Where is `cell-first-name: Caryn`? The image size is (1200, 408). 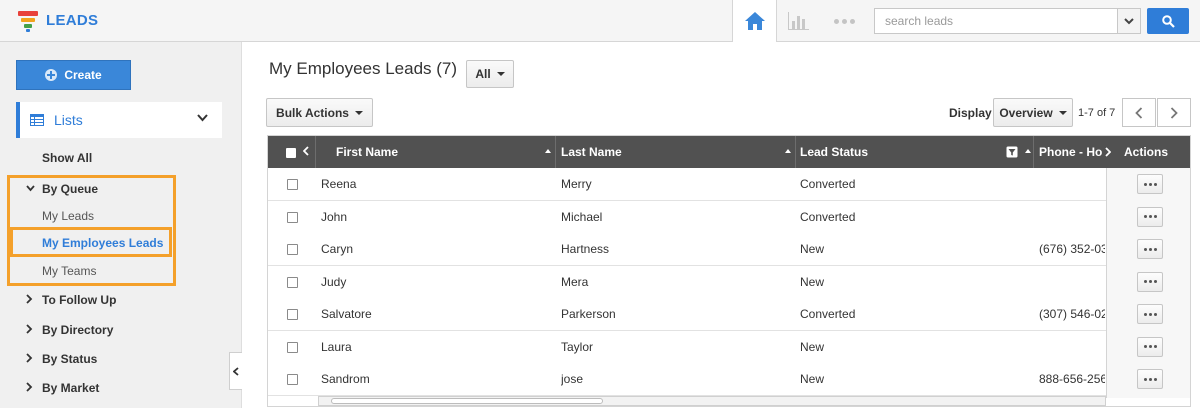
cell-first-name: Caryn is located at coordinates (437, 249).